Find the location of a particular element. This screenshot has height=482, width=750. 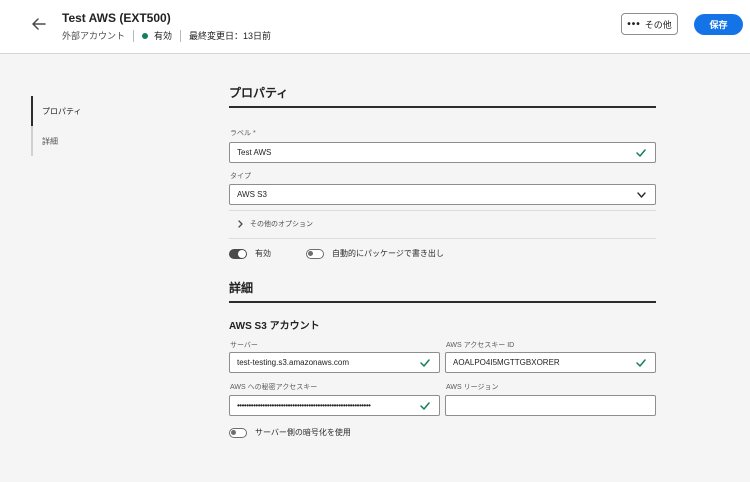

side-nav: プロパティ 詳細 is located at coordinates (106, 126).